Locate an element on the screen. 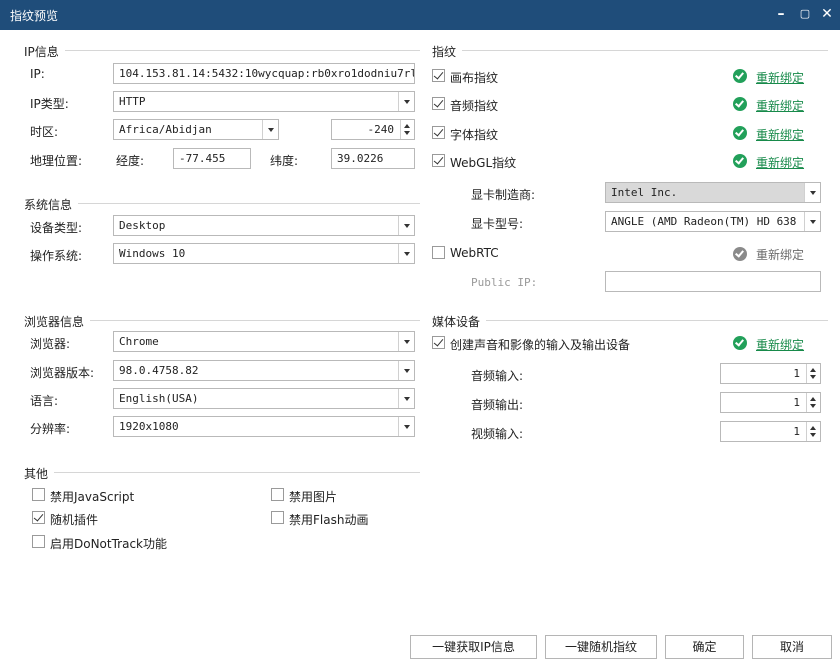 Image resolution: width=840 pixels, height=666 pixels. video-input-value: 1 is located at coordinates (796, 431).